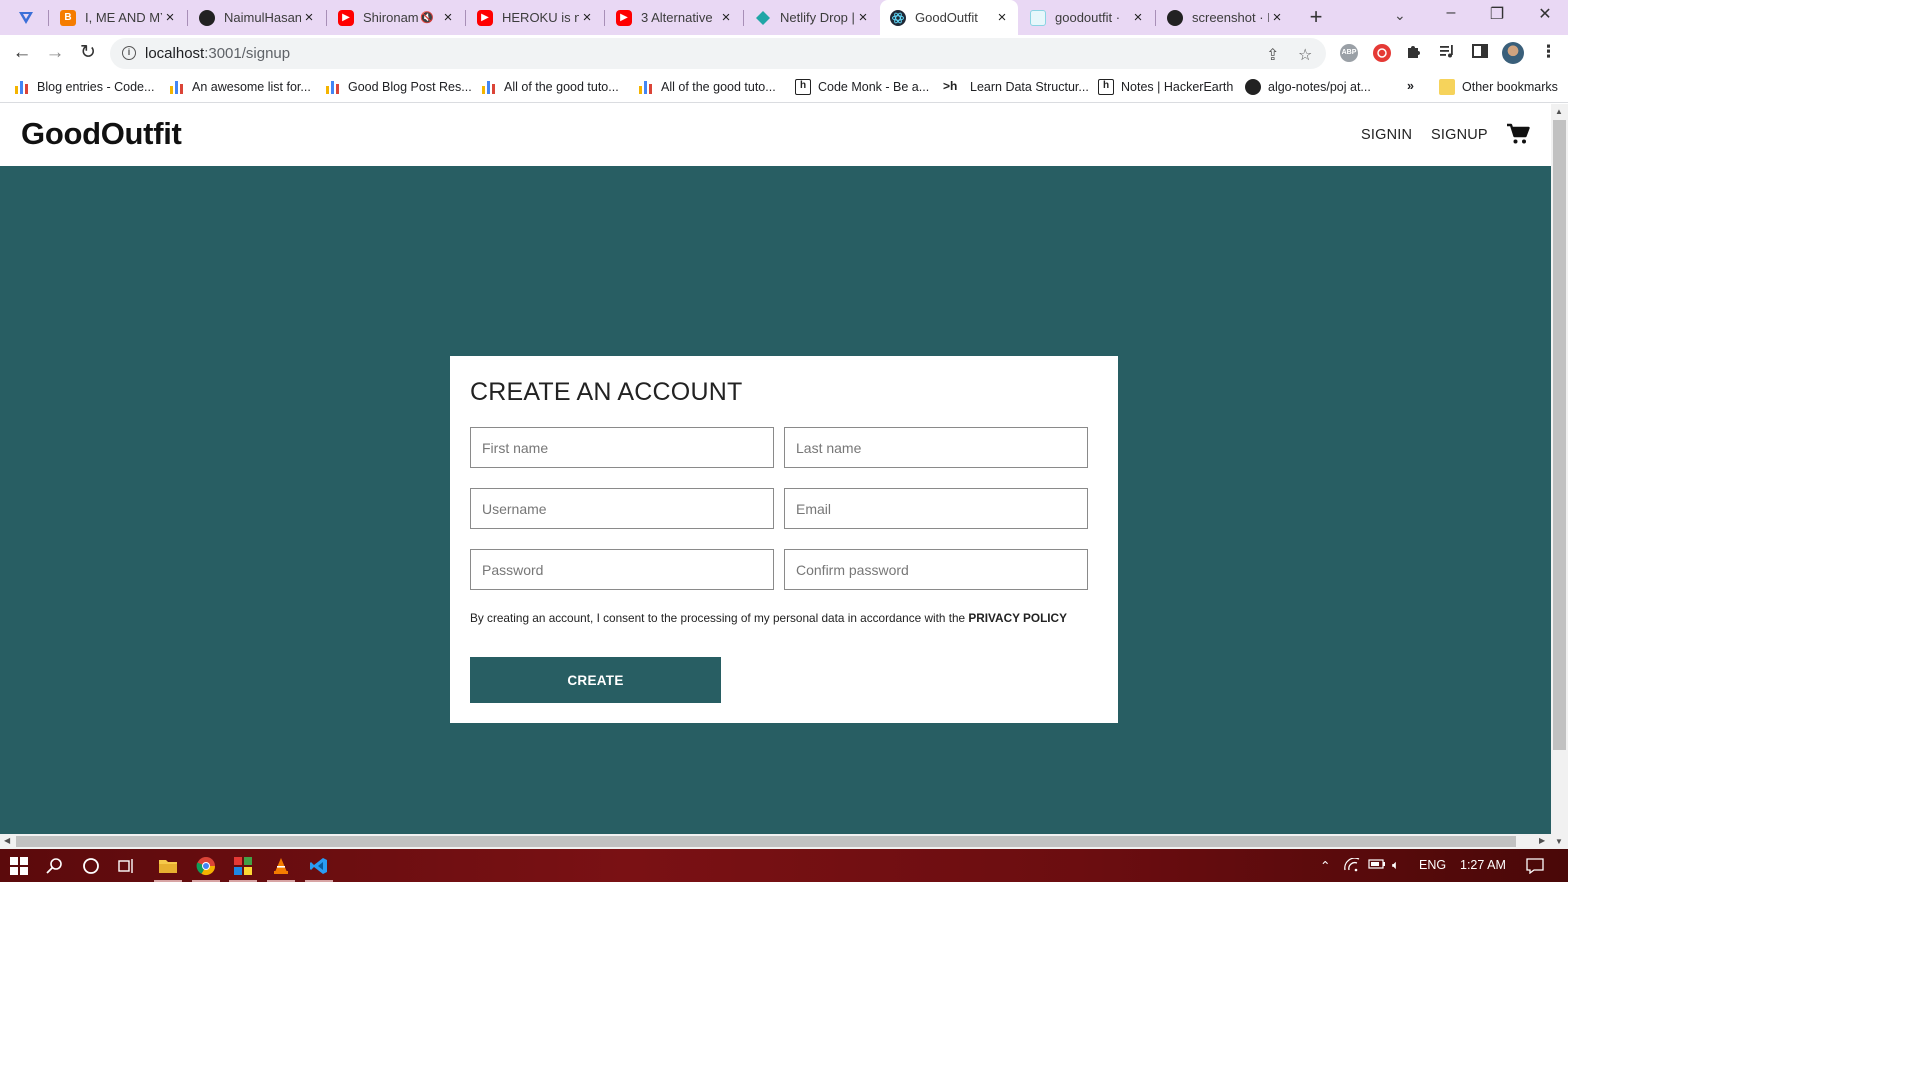 Image resolution: width=1920 pixels, height=1080 pixels. What do you see at coordinates (1382, 53) in the screenshot?
I see `shield-extension-icon` at bounding box center [1382, 53].